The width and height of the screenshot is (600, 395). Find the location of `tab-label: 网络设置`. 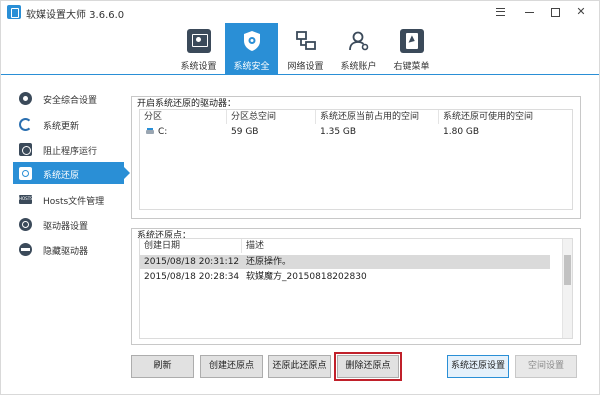

tab-label: 网络设置 is located at coordinates (305, 67).